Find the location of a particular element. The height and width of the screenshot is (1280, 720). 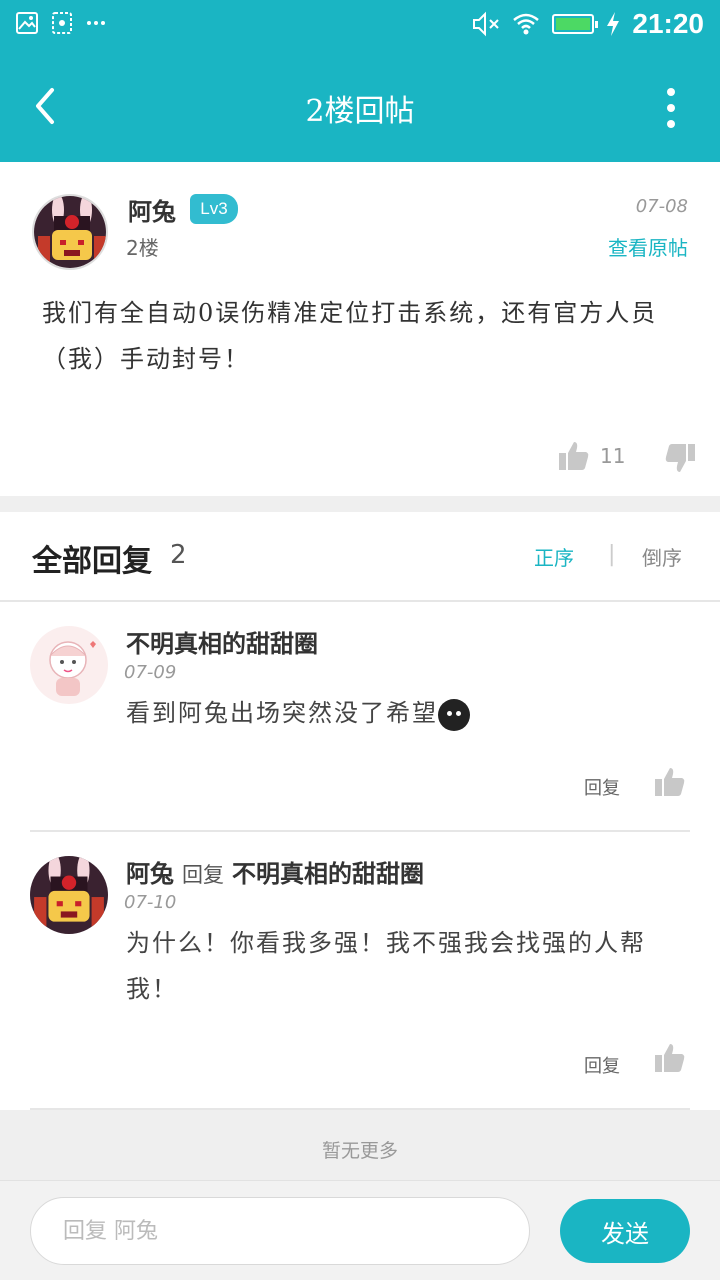

sort-ascending-button: 正序 is located at coordinates (554, 556).